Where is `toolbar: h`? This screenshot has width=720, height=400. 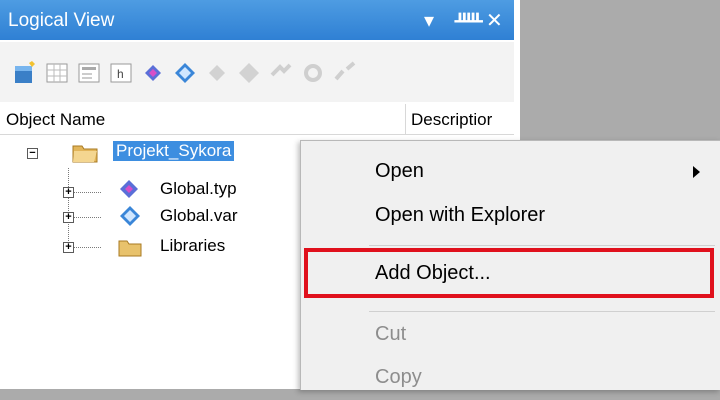
toolbar: h is located at coordinates (257, 72).